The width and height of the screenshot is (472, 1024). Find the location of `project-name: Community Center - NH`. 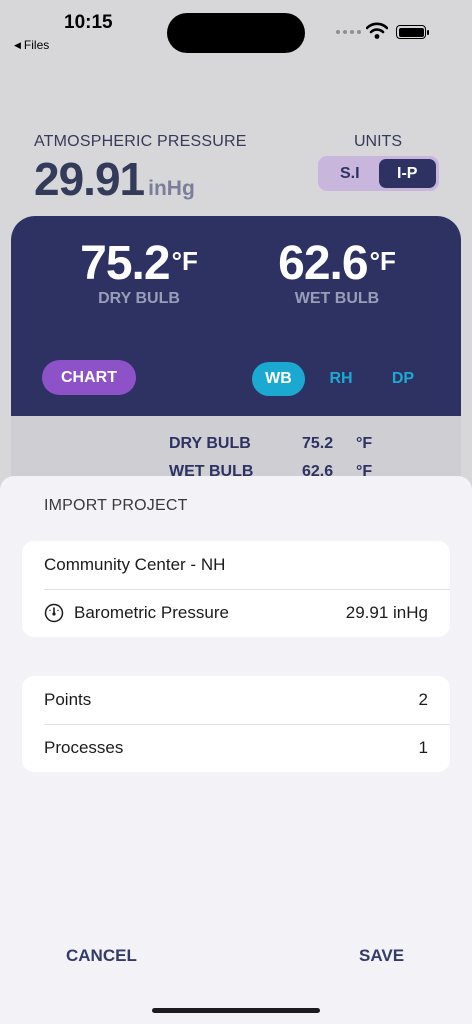

project-name: Community Center - NH is located at coordinates (135, 564).